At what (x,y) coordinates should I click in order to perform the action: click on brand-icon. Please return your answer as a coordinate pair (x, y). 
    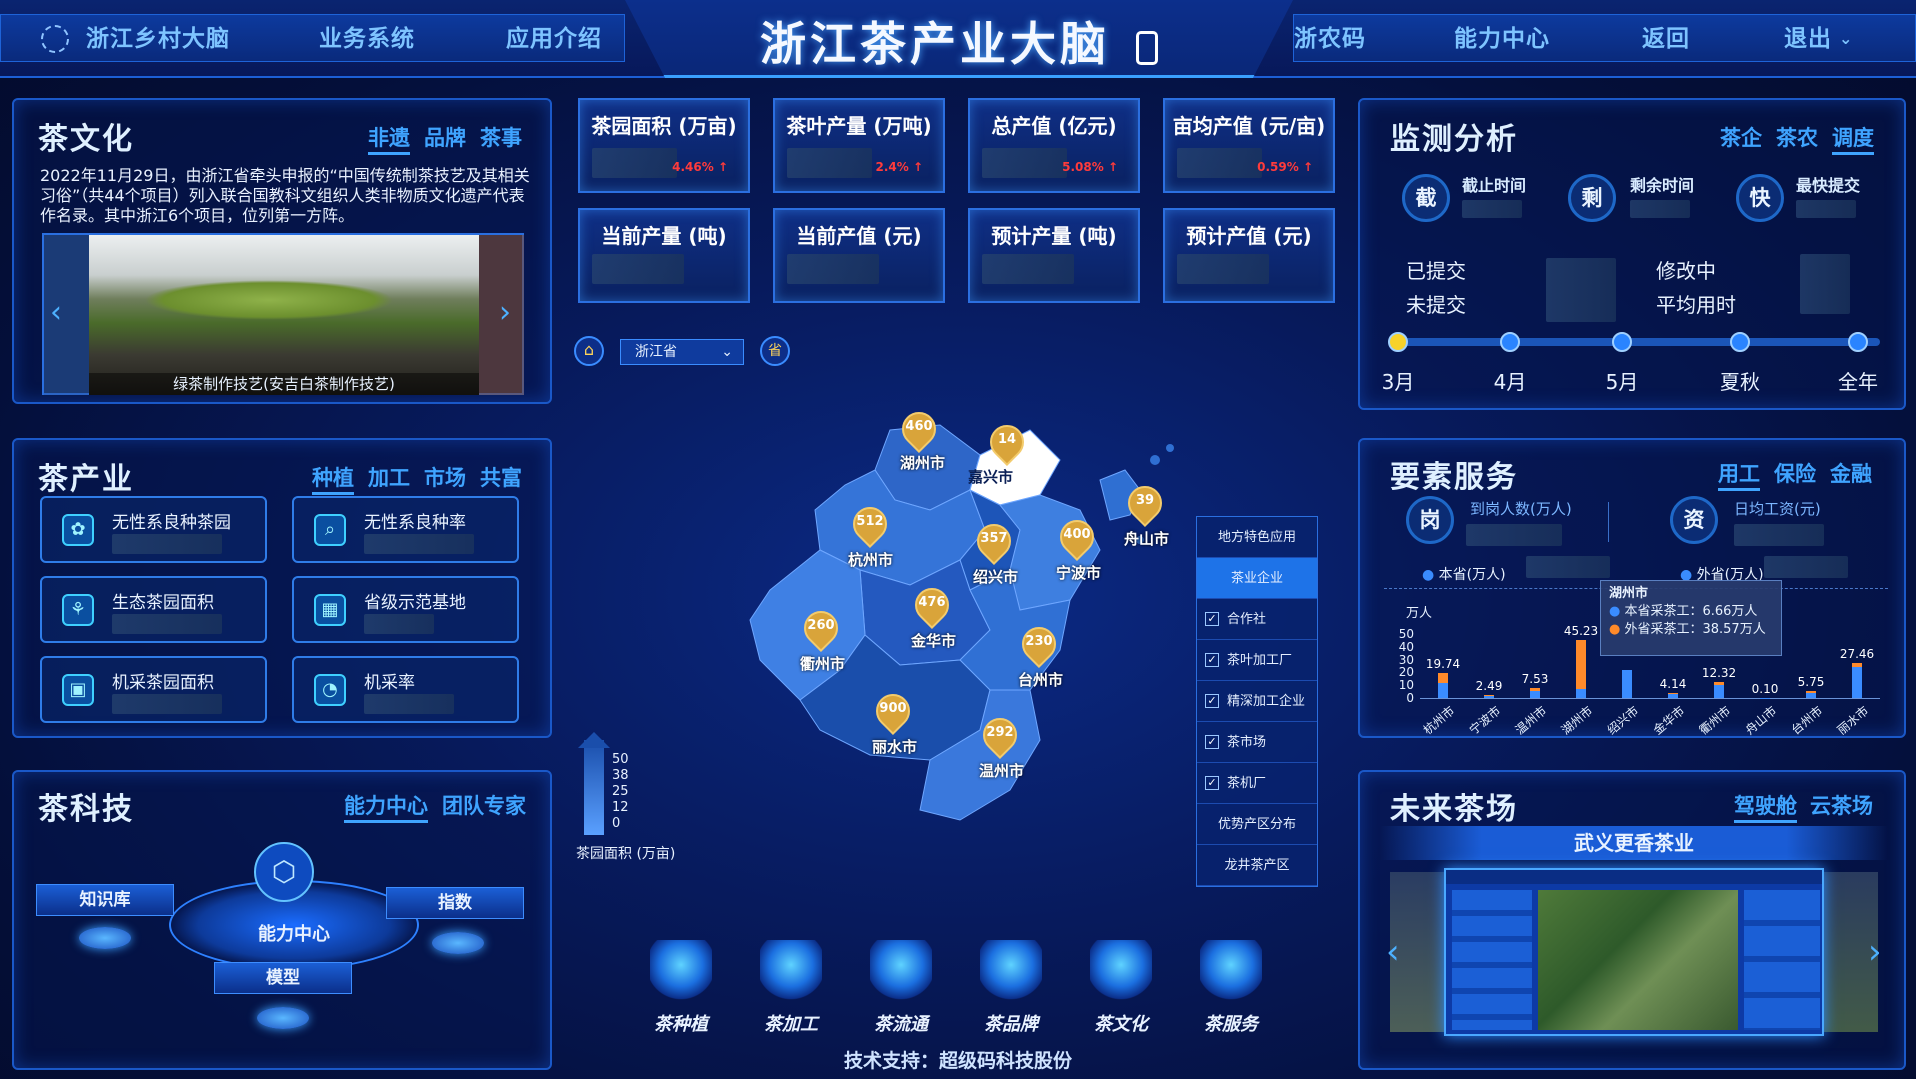
    Looking at the image, I should click on (1011, 971).